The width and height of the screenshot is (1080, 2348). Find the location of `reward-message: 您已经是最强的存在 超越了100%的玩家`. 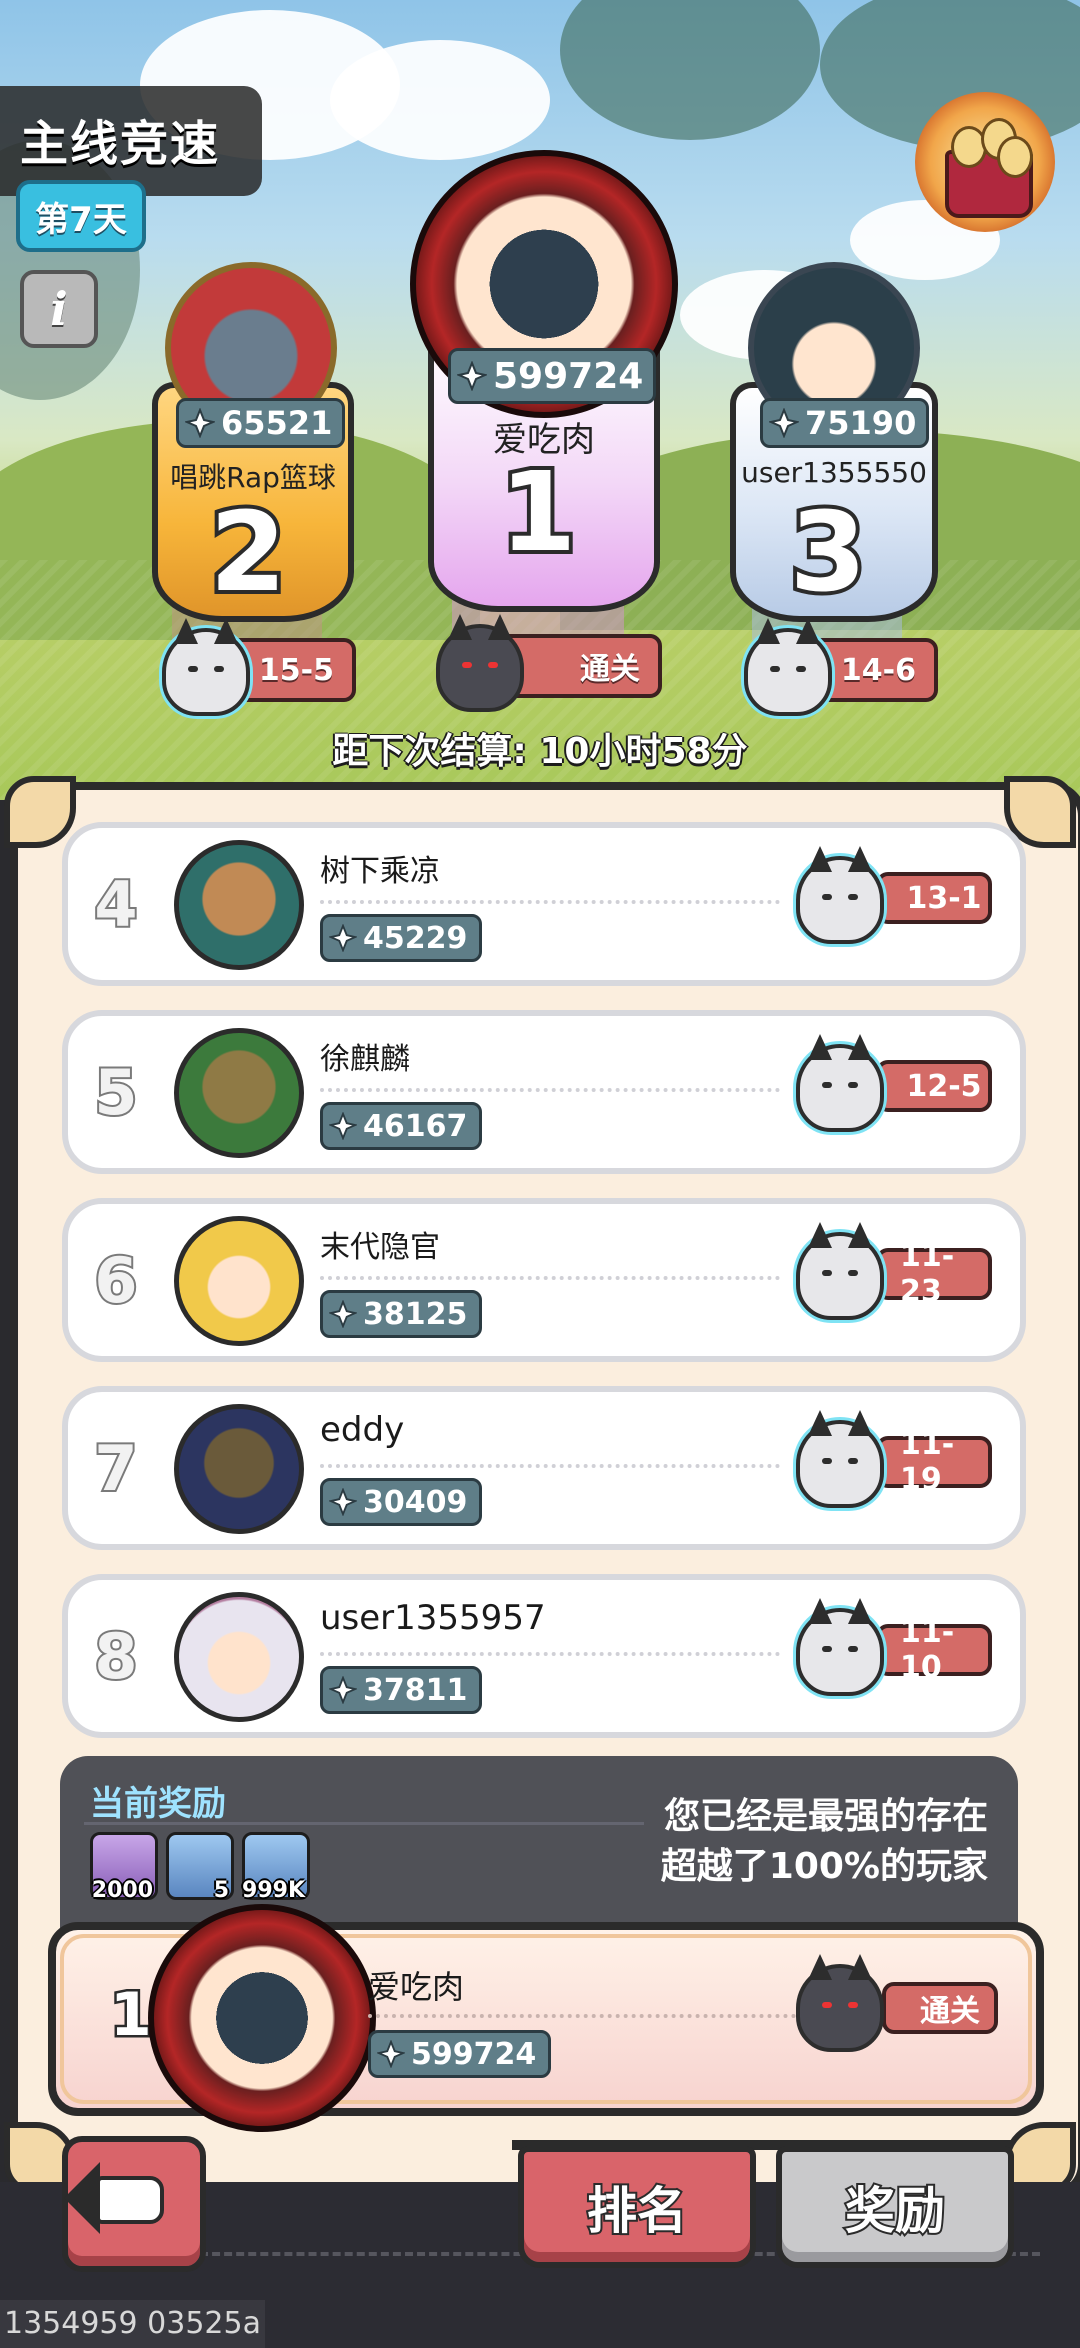

reward-message: 您已经是最强的存在 超越了100%的玩家 is located at coordinates (778, 1842).